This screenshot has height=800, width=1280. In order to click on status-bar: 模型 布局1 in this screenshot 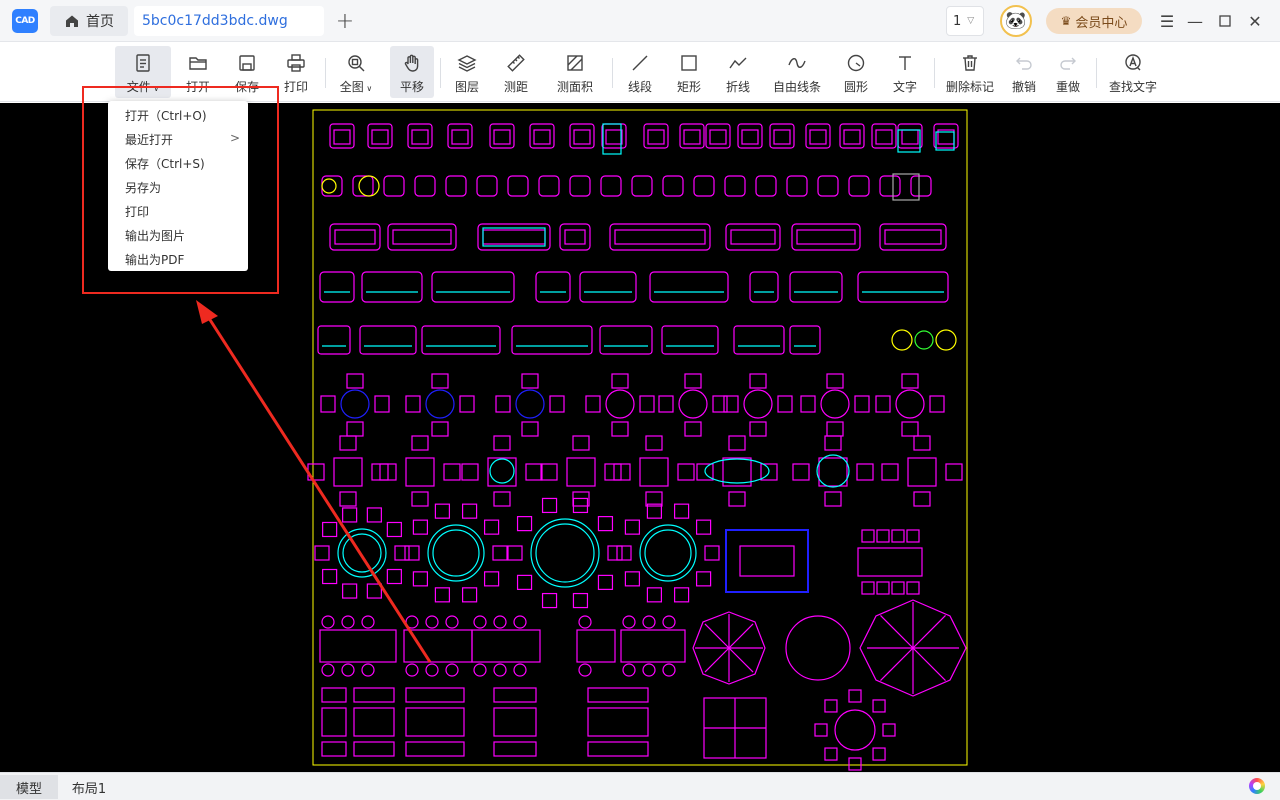, I will do `click(640, 786)`.